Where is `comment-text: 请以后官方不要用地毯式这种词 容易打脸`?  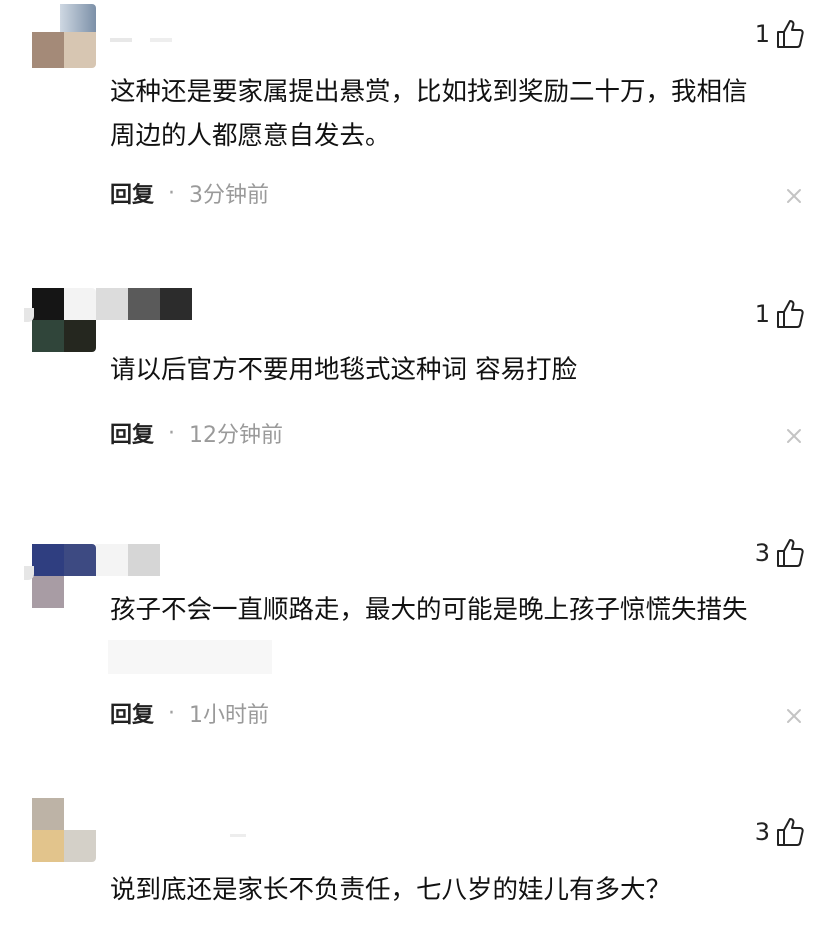
comment-text: 请以后官方不要用地毯式这种词 容易打脸 is located at coordinates (460, 370).